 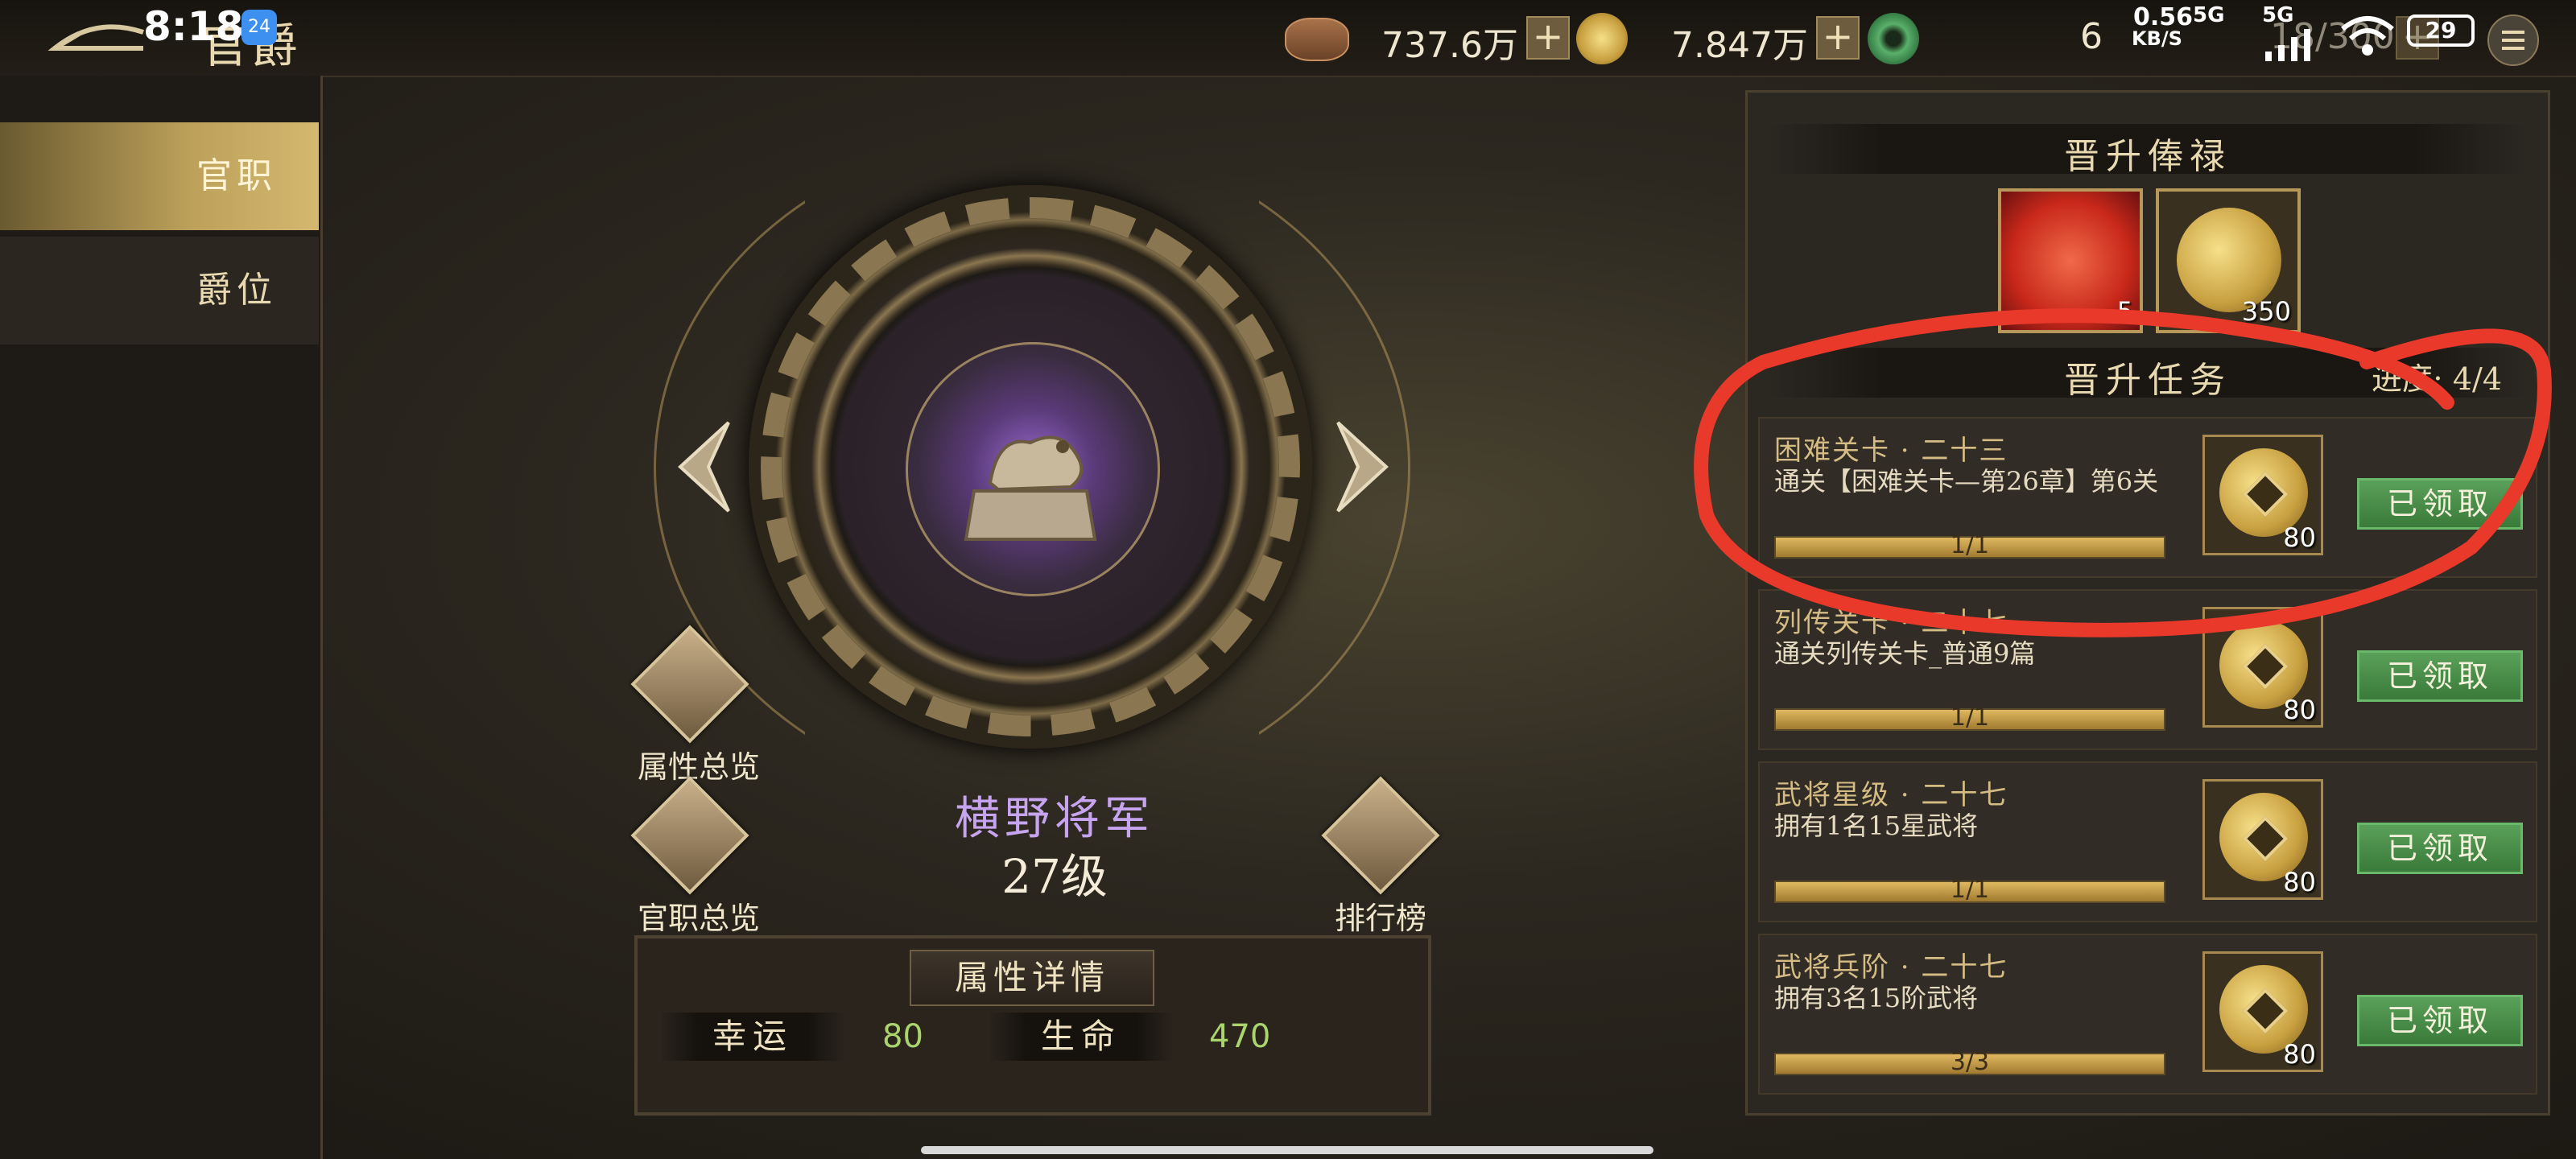 I want to click on resource-value-jade: 6, so click(x=2091, y=36).